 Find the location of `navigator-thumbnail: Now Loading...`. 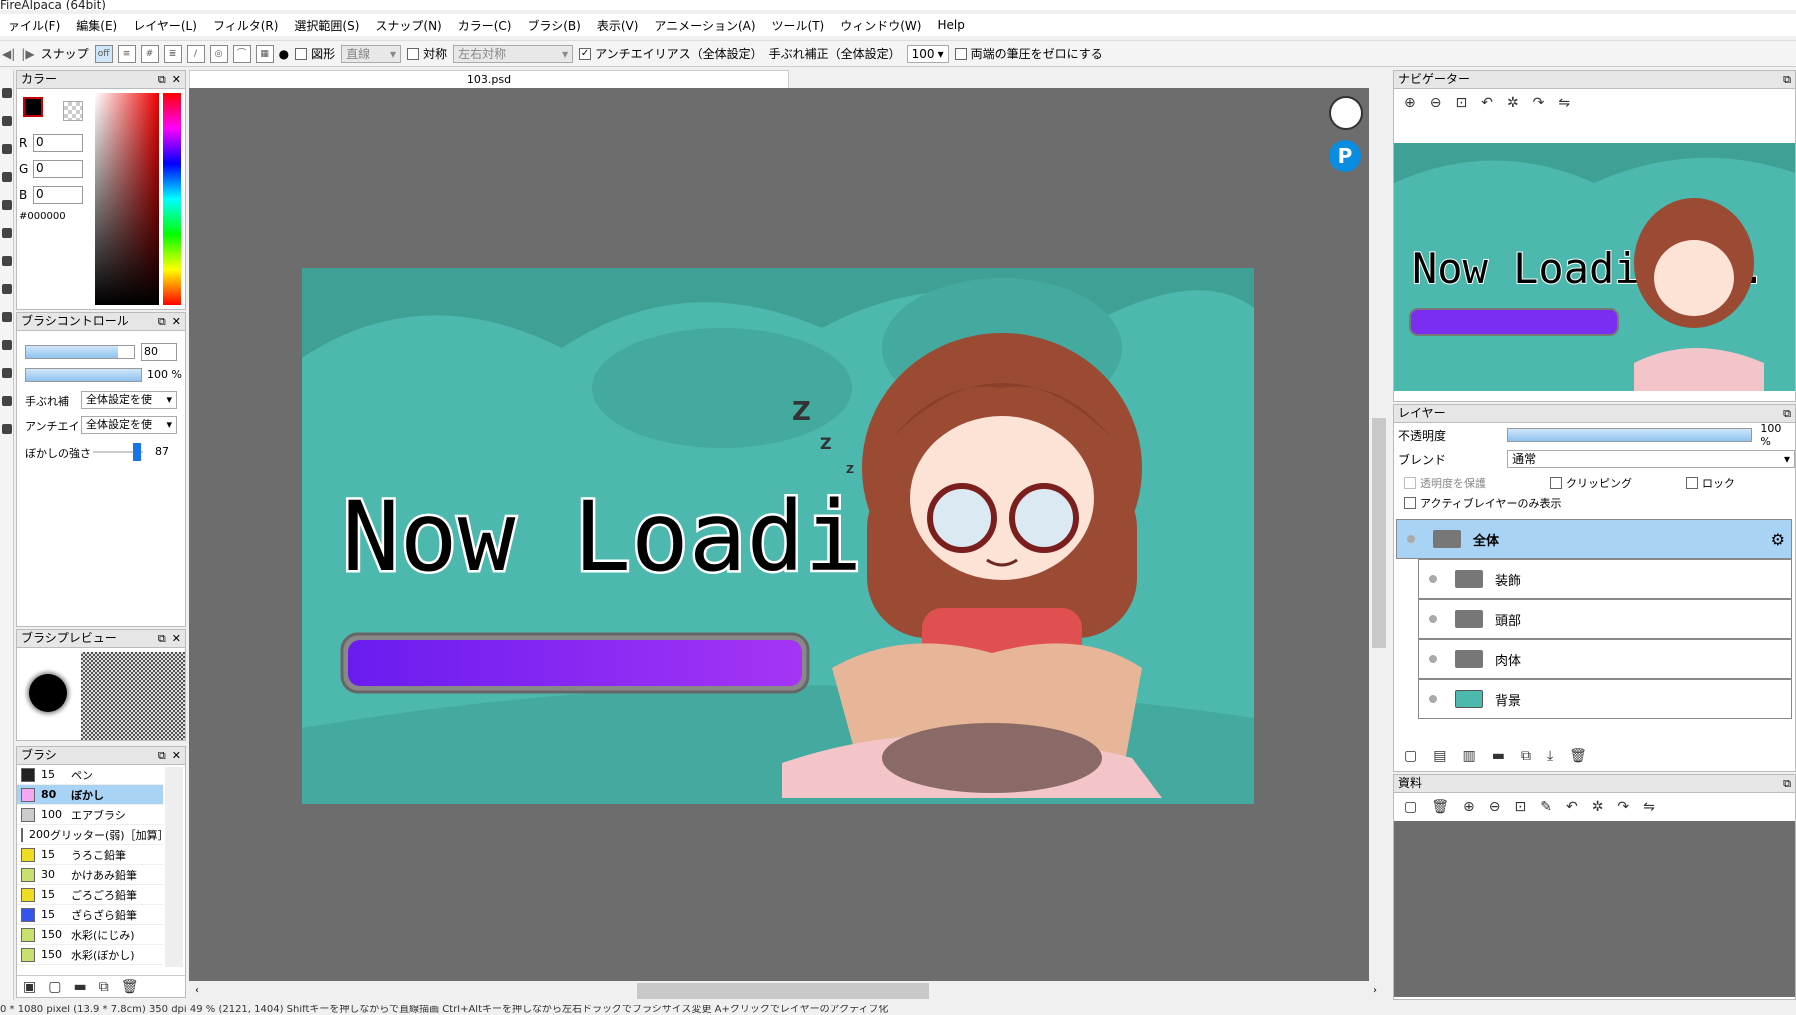

navigator-thumbnail: Now Loading... is located at coordinates (1594, 267).